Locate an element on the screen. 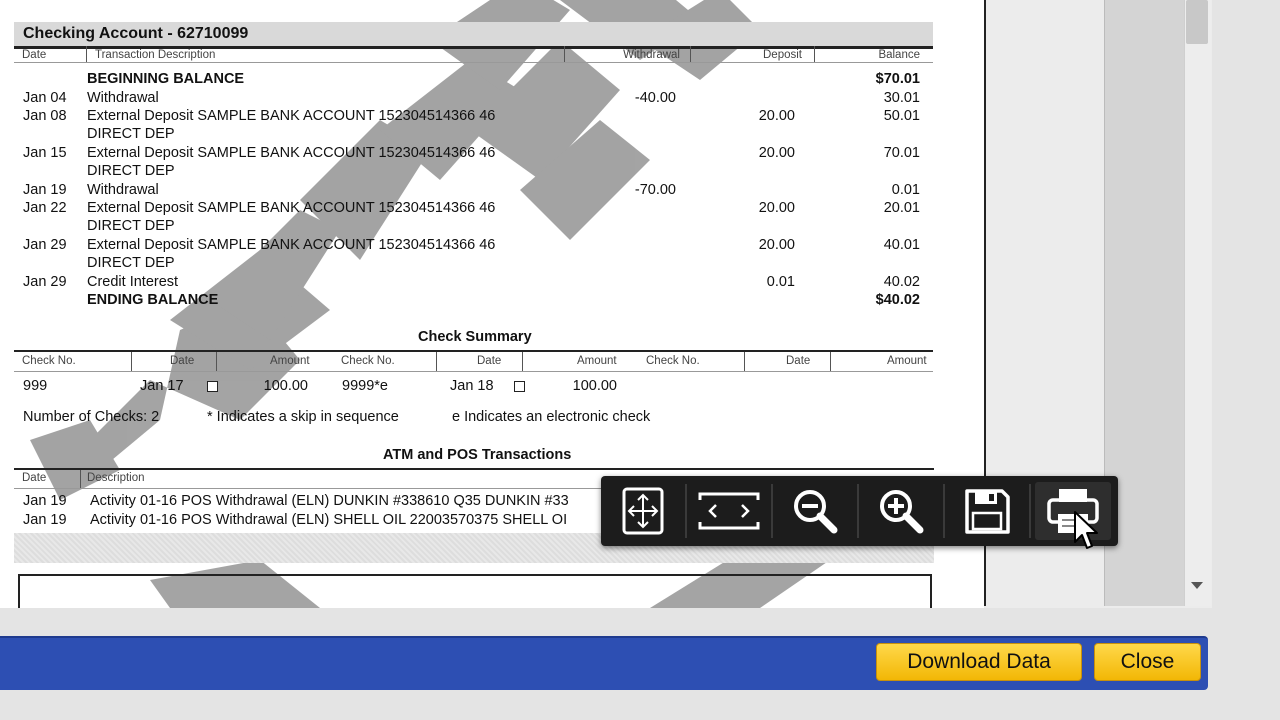 Image resolution: width=1280 pixels, height=720 pixels. zoom-in-button is located at coordinates (901, 511).